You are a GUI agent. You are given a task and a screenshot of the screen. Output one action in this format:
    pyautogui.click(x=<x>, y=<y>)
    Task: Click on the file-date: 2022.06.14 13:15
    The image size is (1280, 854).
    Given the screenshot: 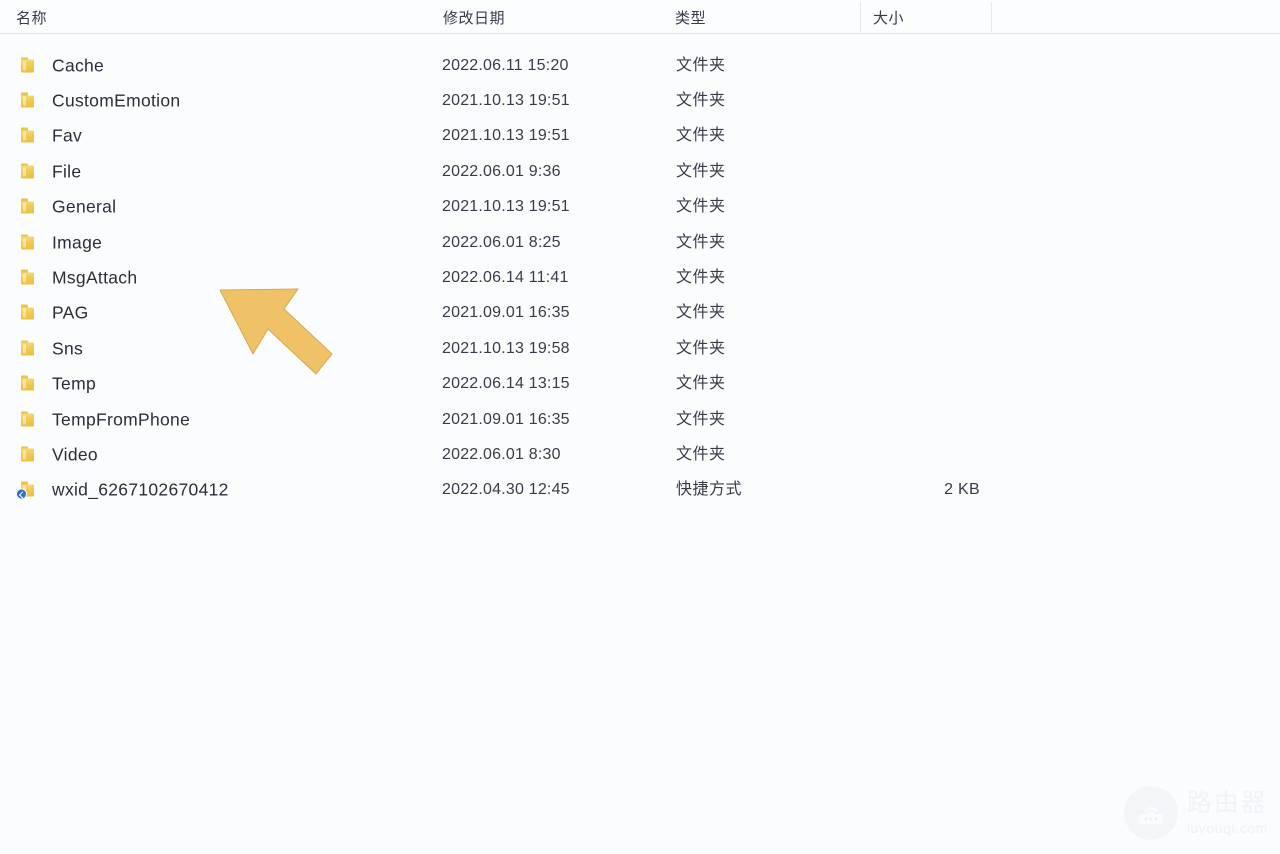 What is the action you would take?
    pyautogui.click(x=506, y=384)
    